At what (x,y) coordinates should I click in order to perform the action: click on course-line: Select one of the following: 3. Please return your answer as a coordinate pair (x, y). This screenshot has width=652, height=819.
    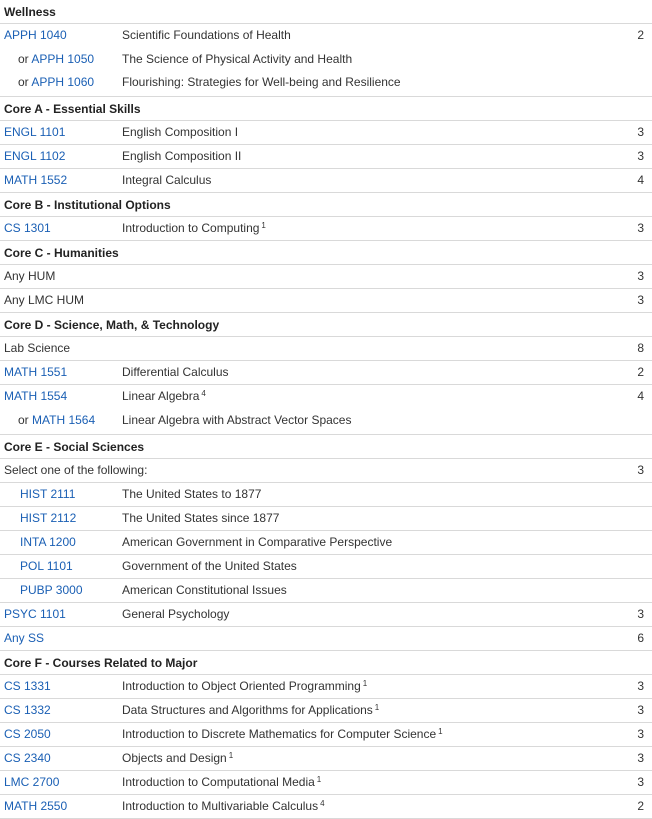
    Looking at the image, I should click on (326, 470).